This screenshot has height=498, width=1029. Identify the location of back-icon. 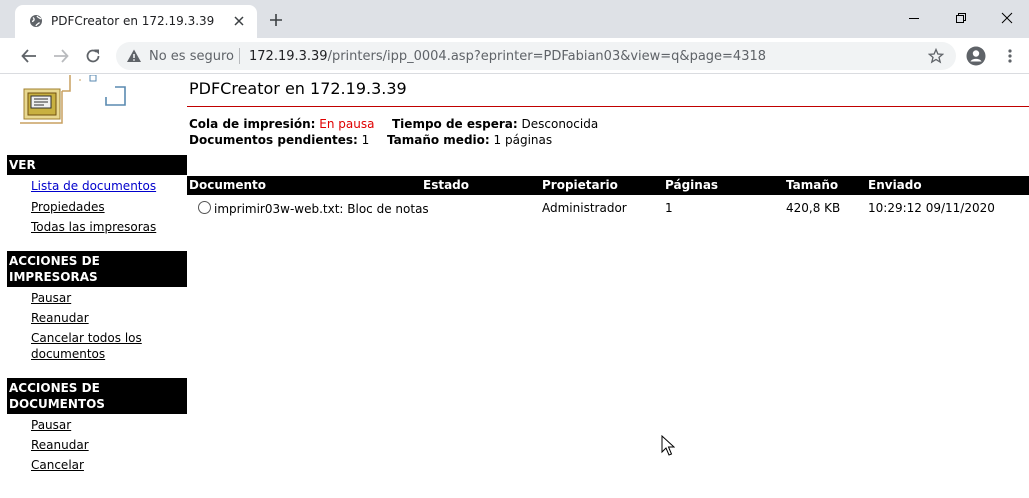
(29, 56).